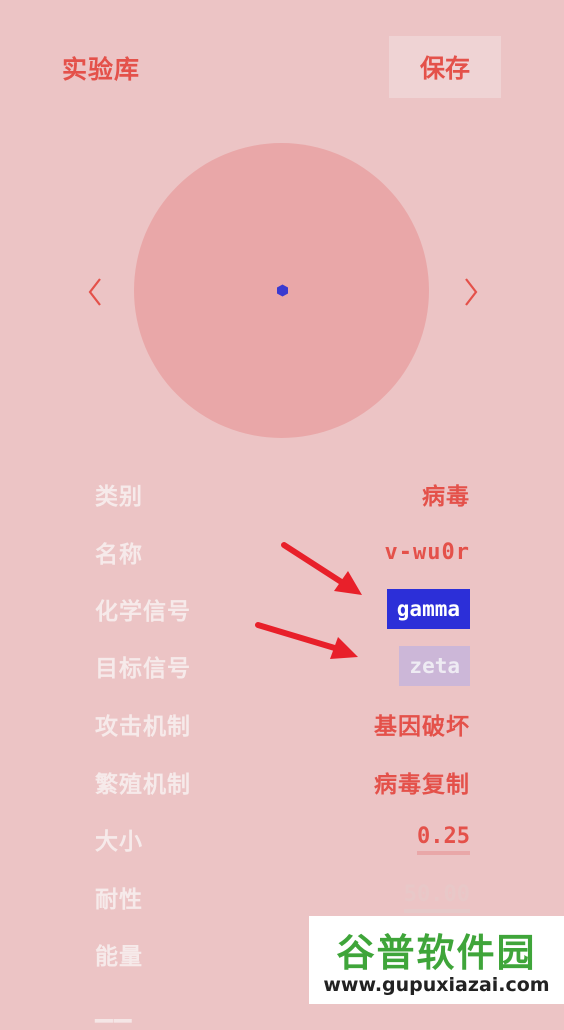 The height and width of the screenshot is (1030, 564). Describe the element at coordinates (282, 290) in the screenshot. I see `hexagon-core-icon` at that location.